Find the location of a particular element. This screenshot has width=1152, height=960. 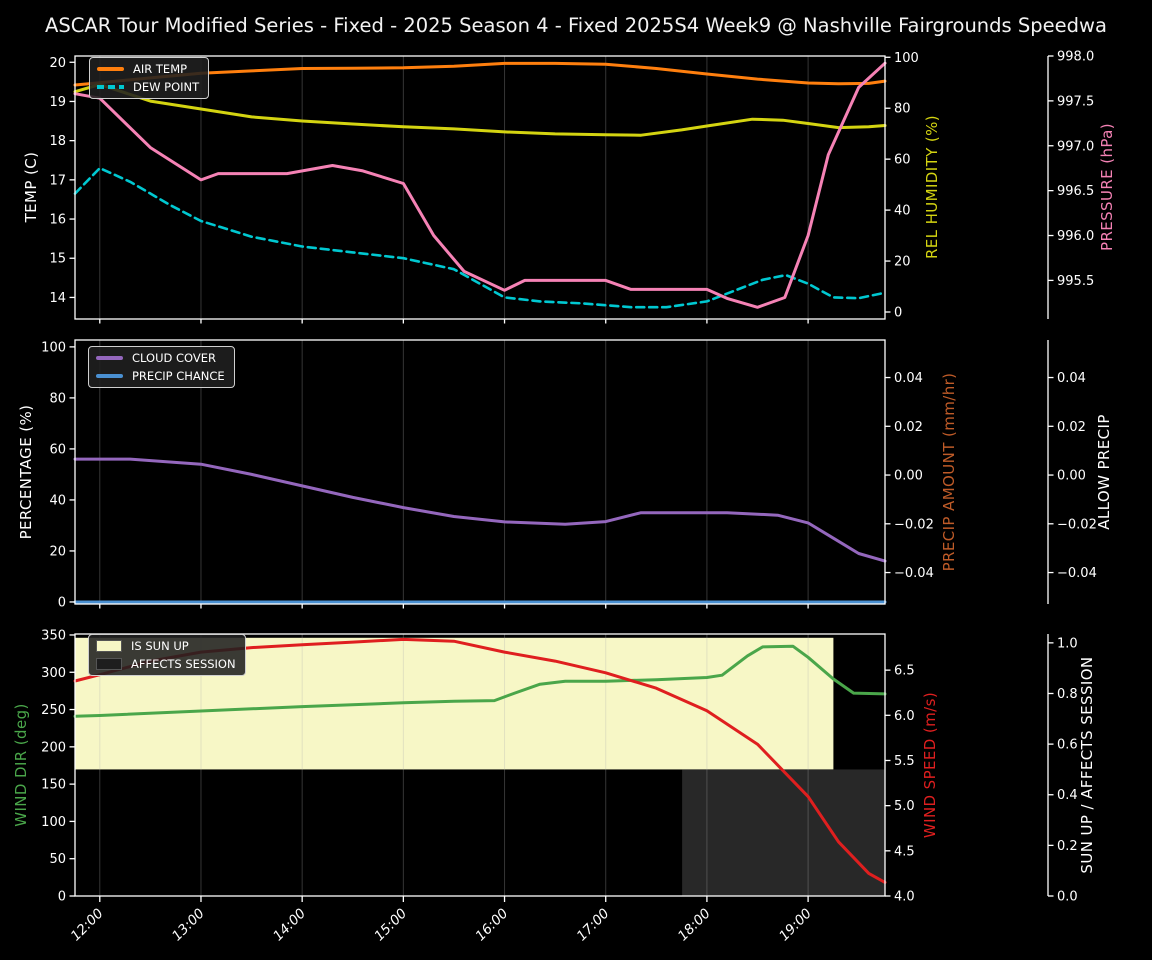

legend-item: DEW POINT is located at coordinates (148, 87).